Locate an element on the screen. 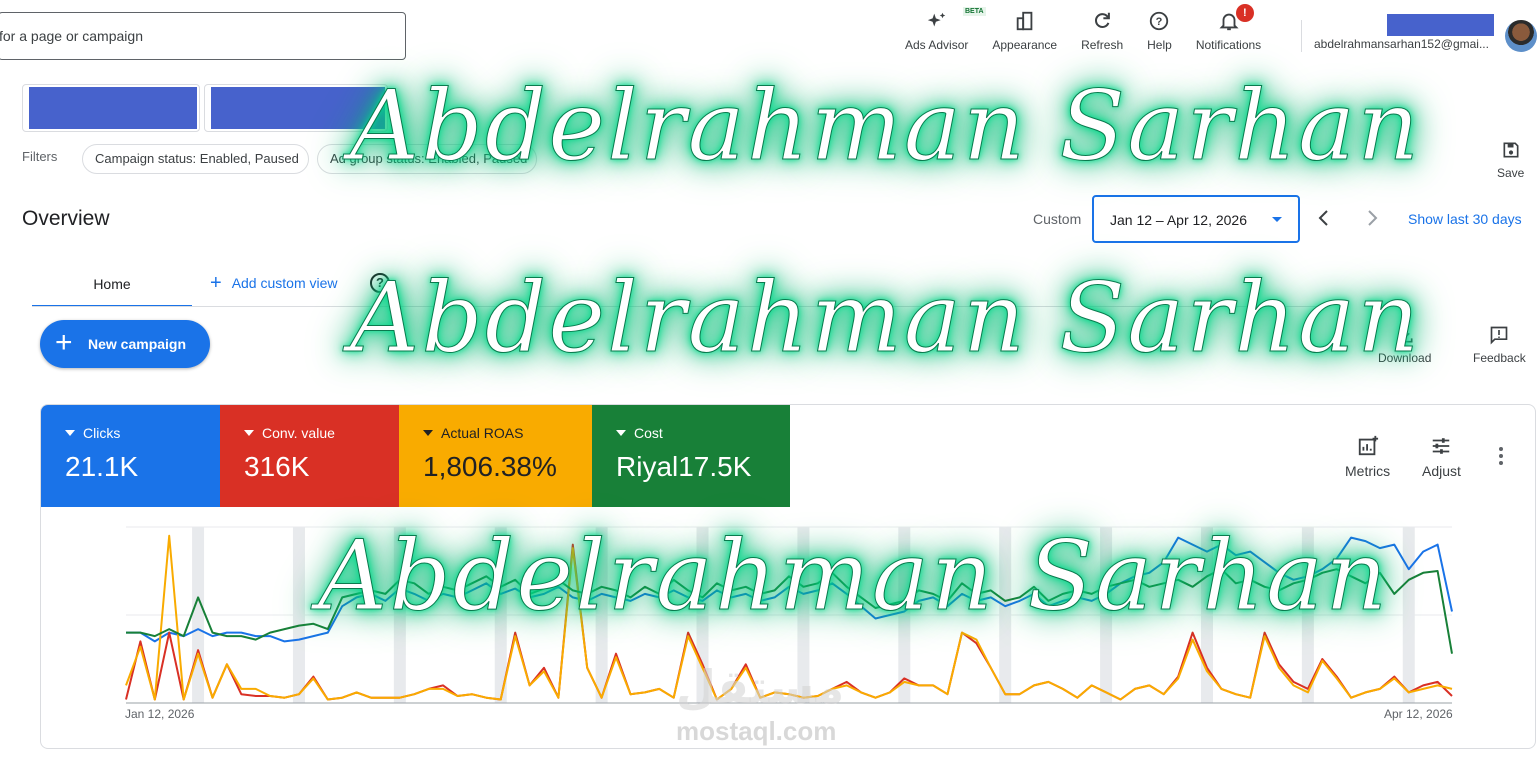  date-range-value: Jan 12 – Apr 12, 2026 is located at coordinates (1178, 220).